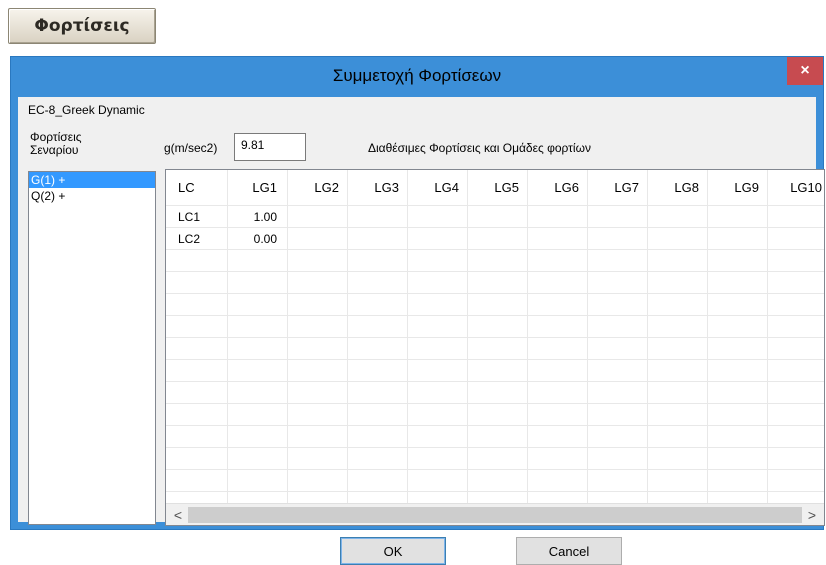 Image resolution: width=826 pixels, height=565 pixels. What do you see at coordinates (678, 187) in the screenshot?
I see `column-header-lg8: LG8` at bounding box center [678, 187].